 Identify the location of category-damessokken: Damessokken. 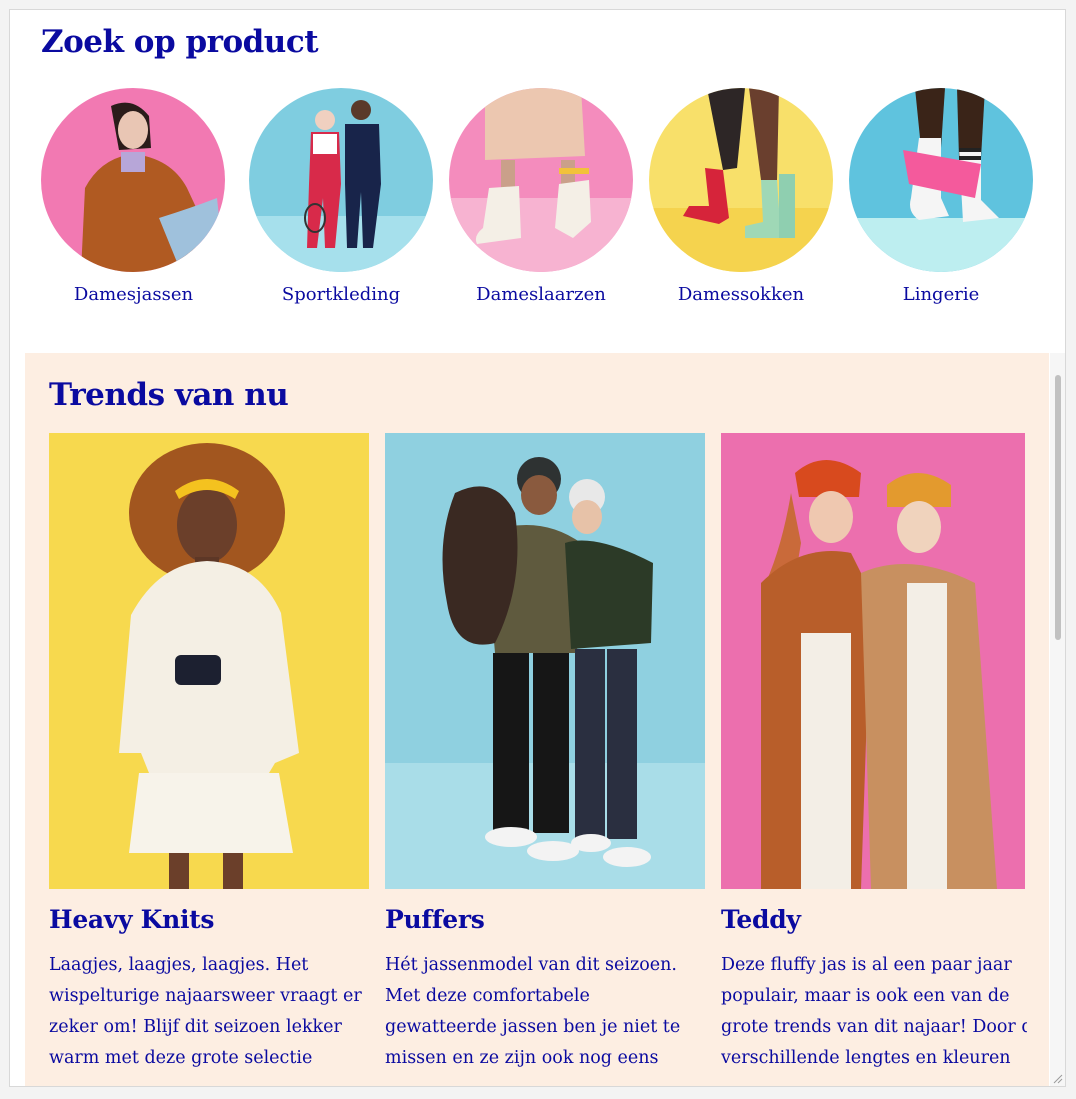
(741, 196).